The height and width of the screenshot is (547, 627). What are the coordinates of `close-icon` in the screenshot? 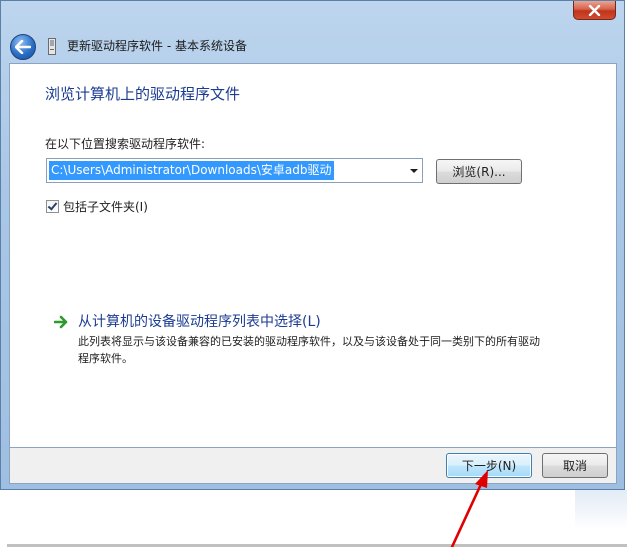 It's located at (594, 10).